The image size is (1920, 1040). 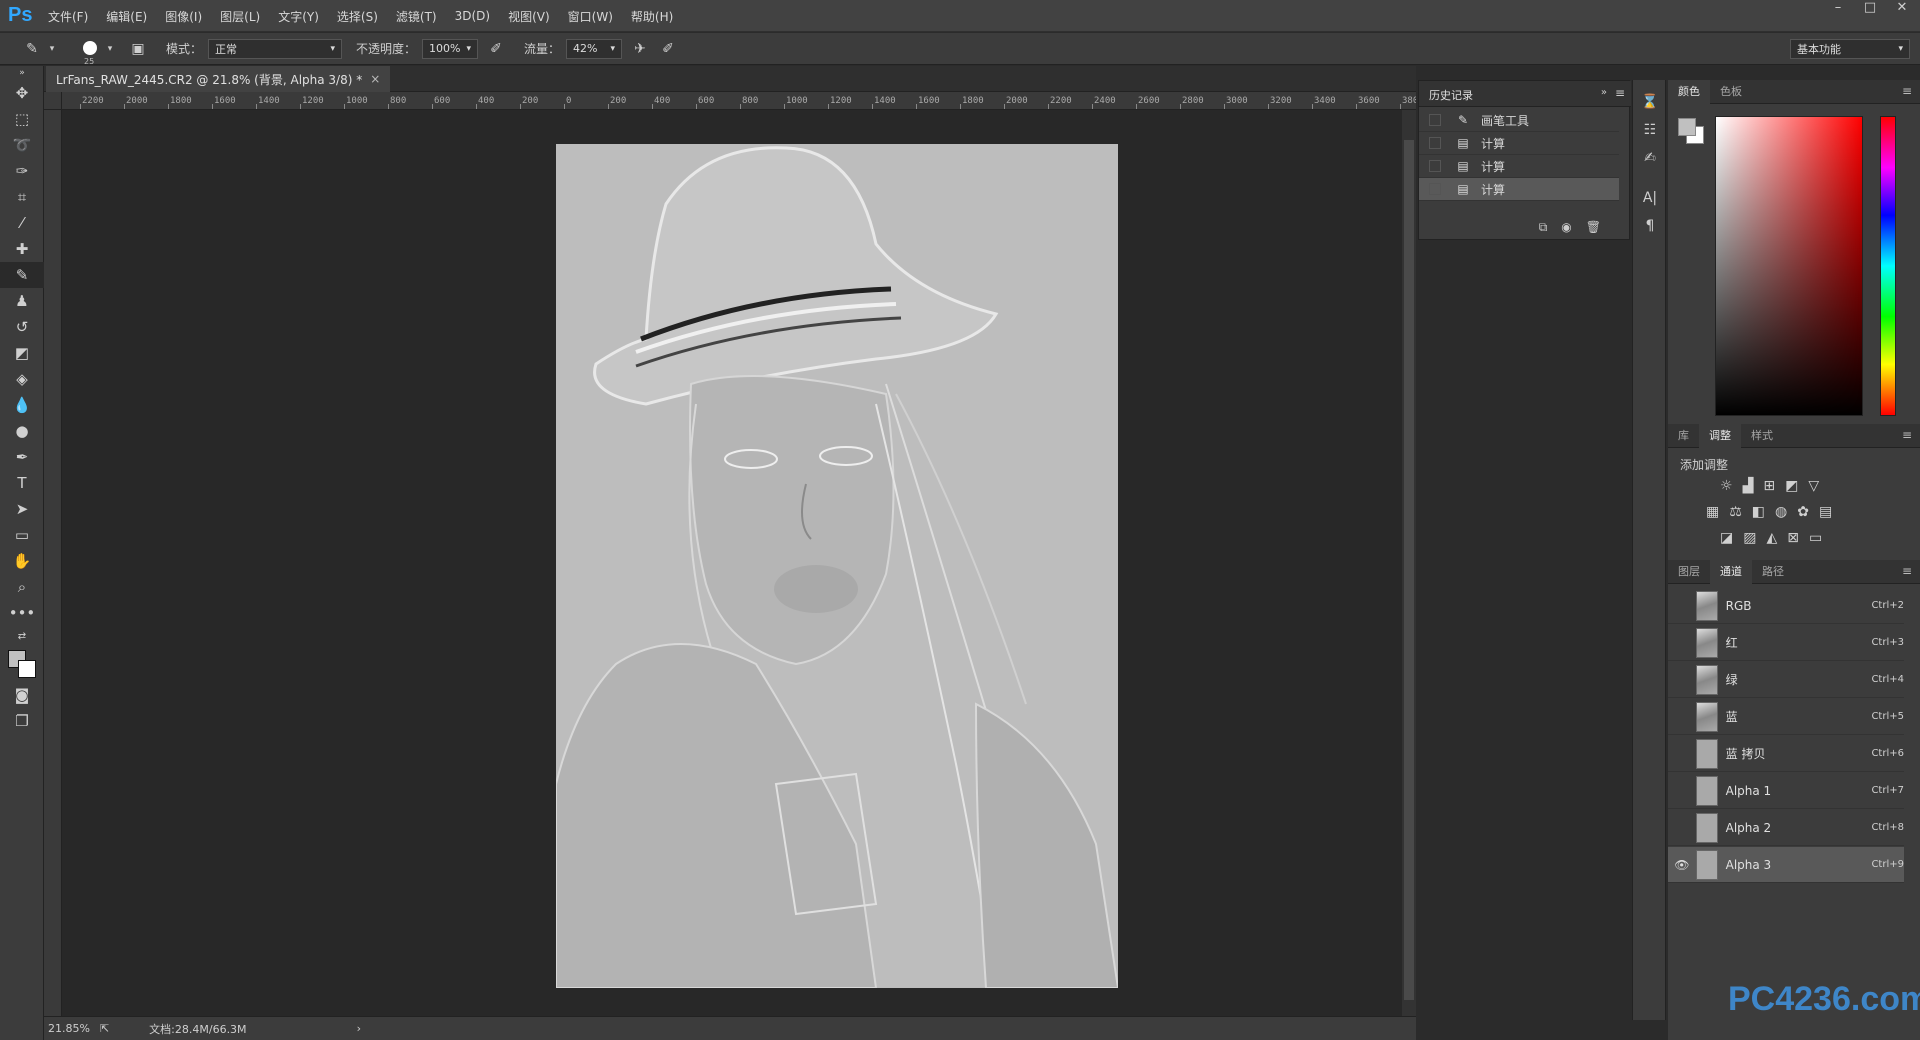 I want to click on selective-color-icon: ⊠, so click(x=1793, y=538).